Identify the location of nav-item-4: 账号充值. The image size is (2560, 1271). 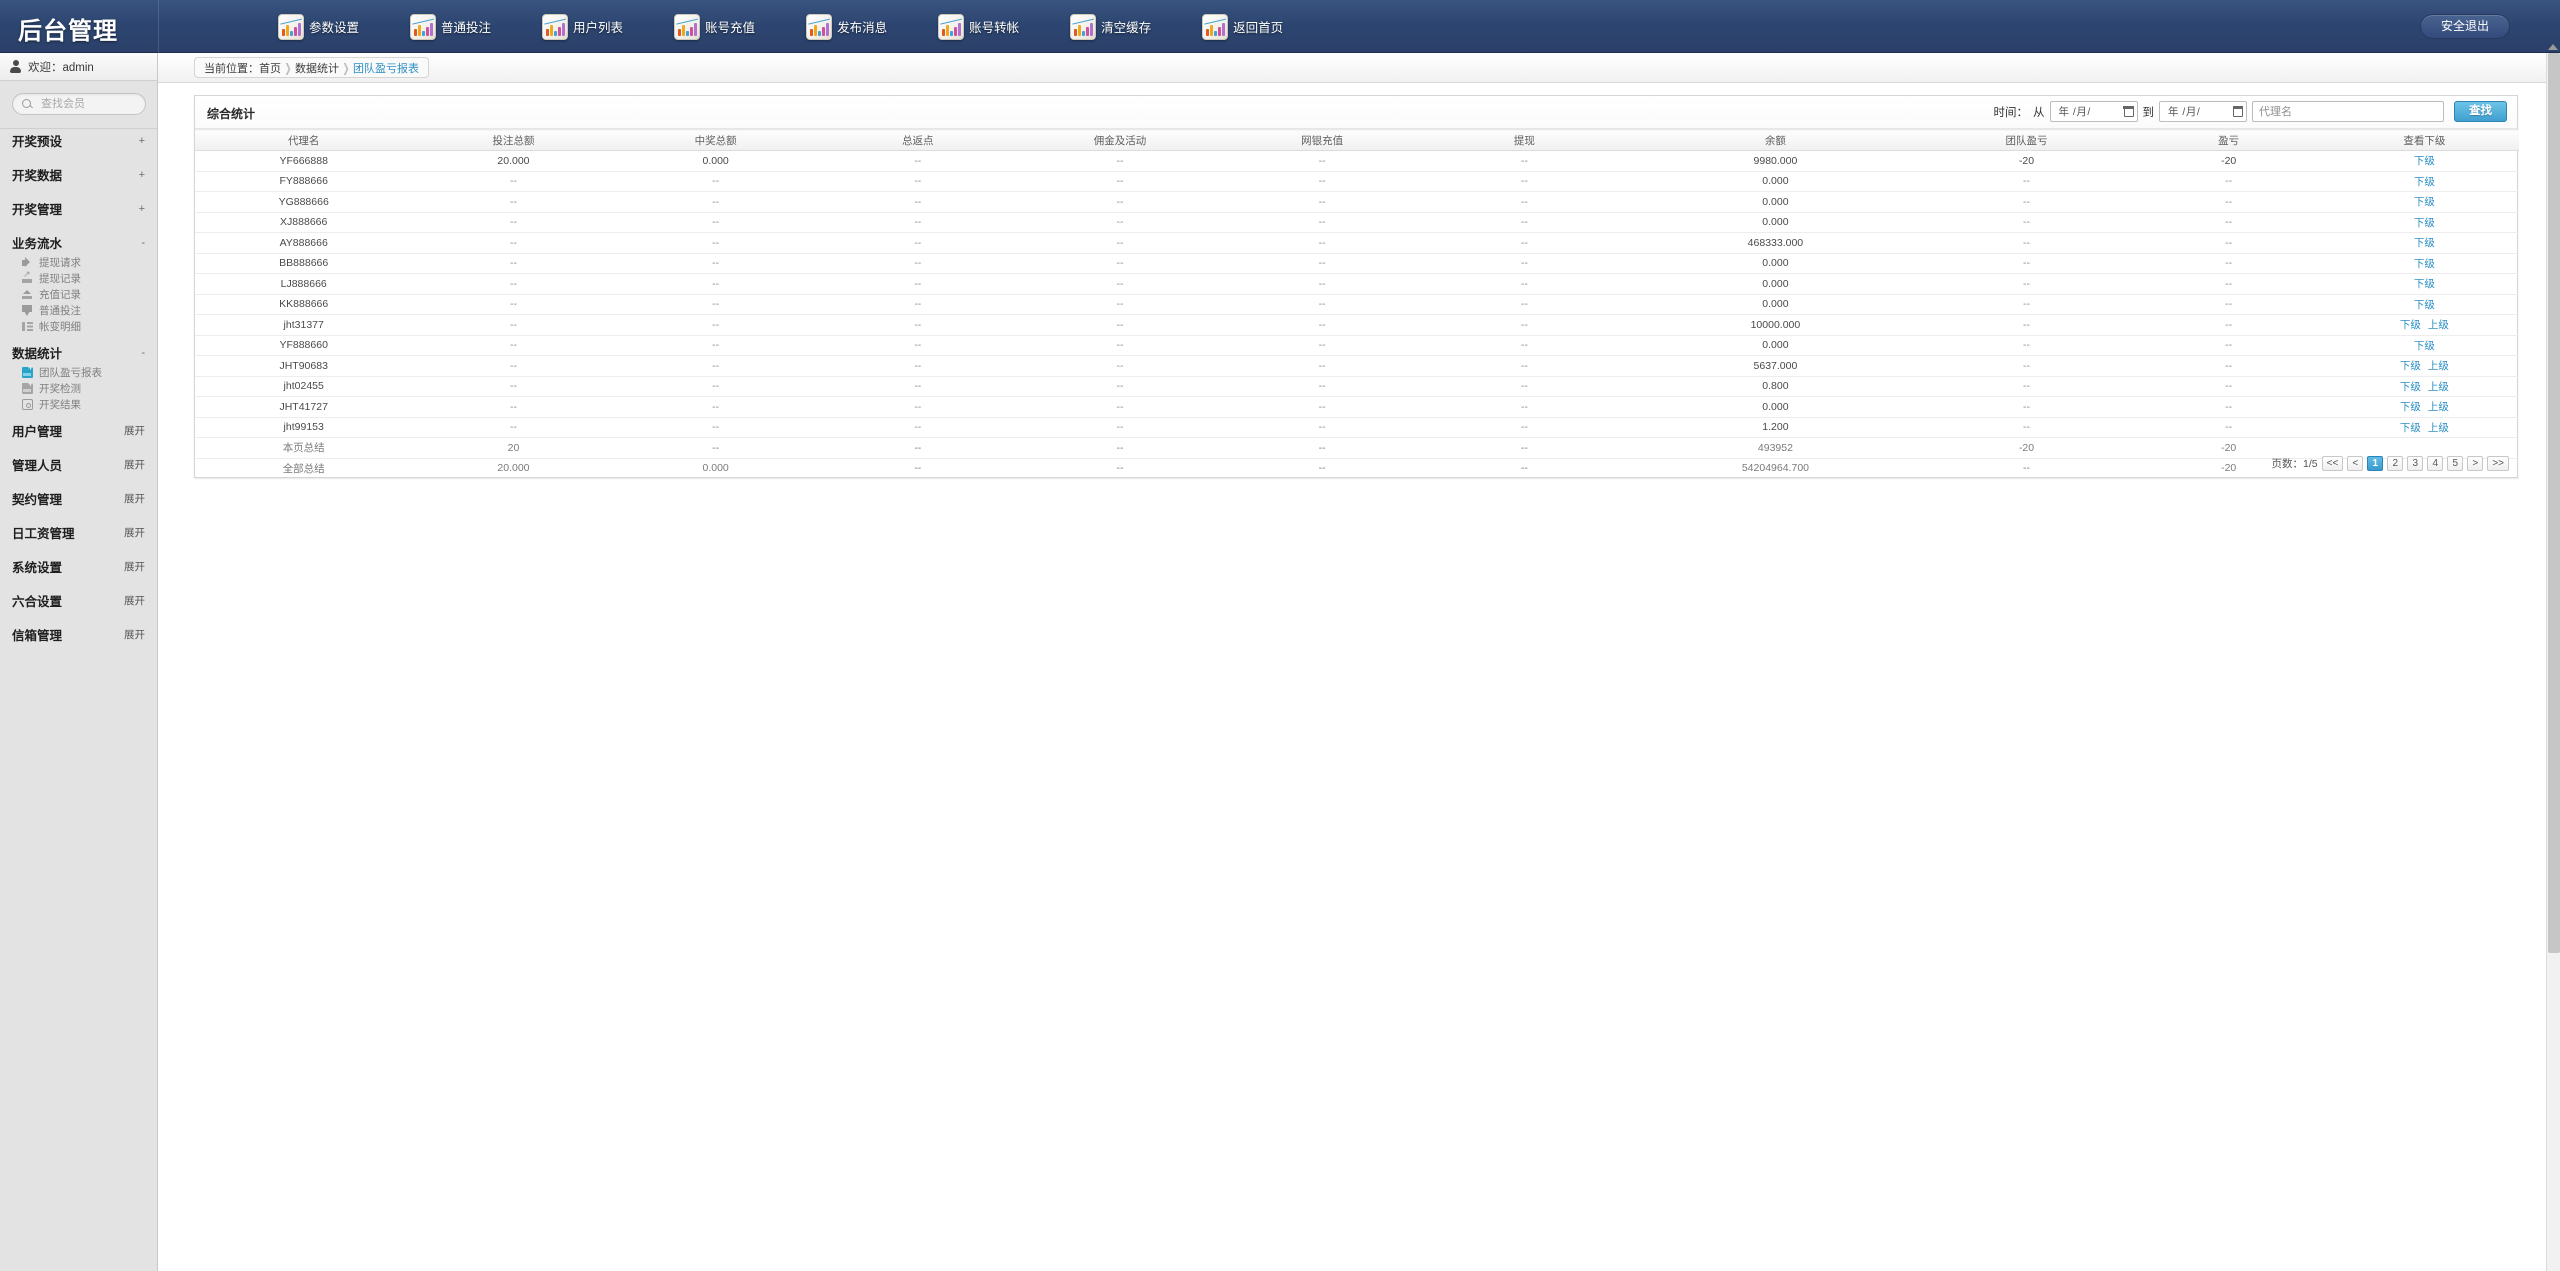
(714, 26).